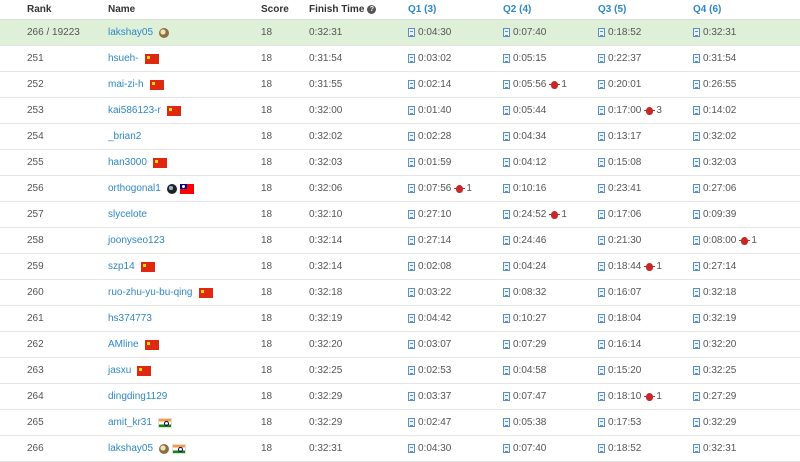 This screenshot has height=462, width=800. What do you see at coordinates (150, 292) in the screenshot?
I see `username-link: ruo-zhu-yu-bu-qing` at bounding box center [150, 292].